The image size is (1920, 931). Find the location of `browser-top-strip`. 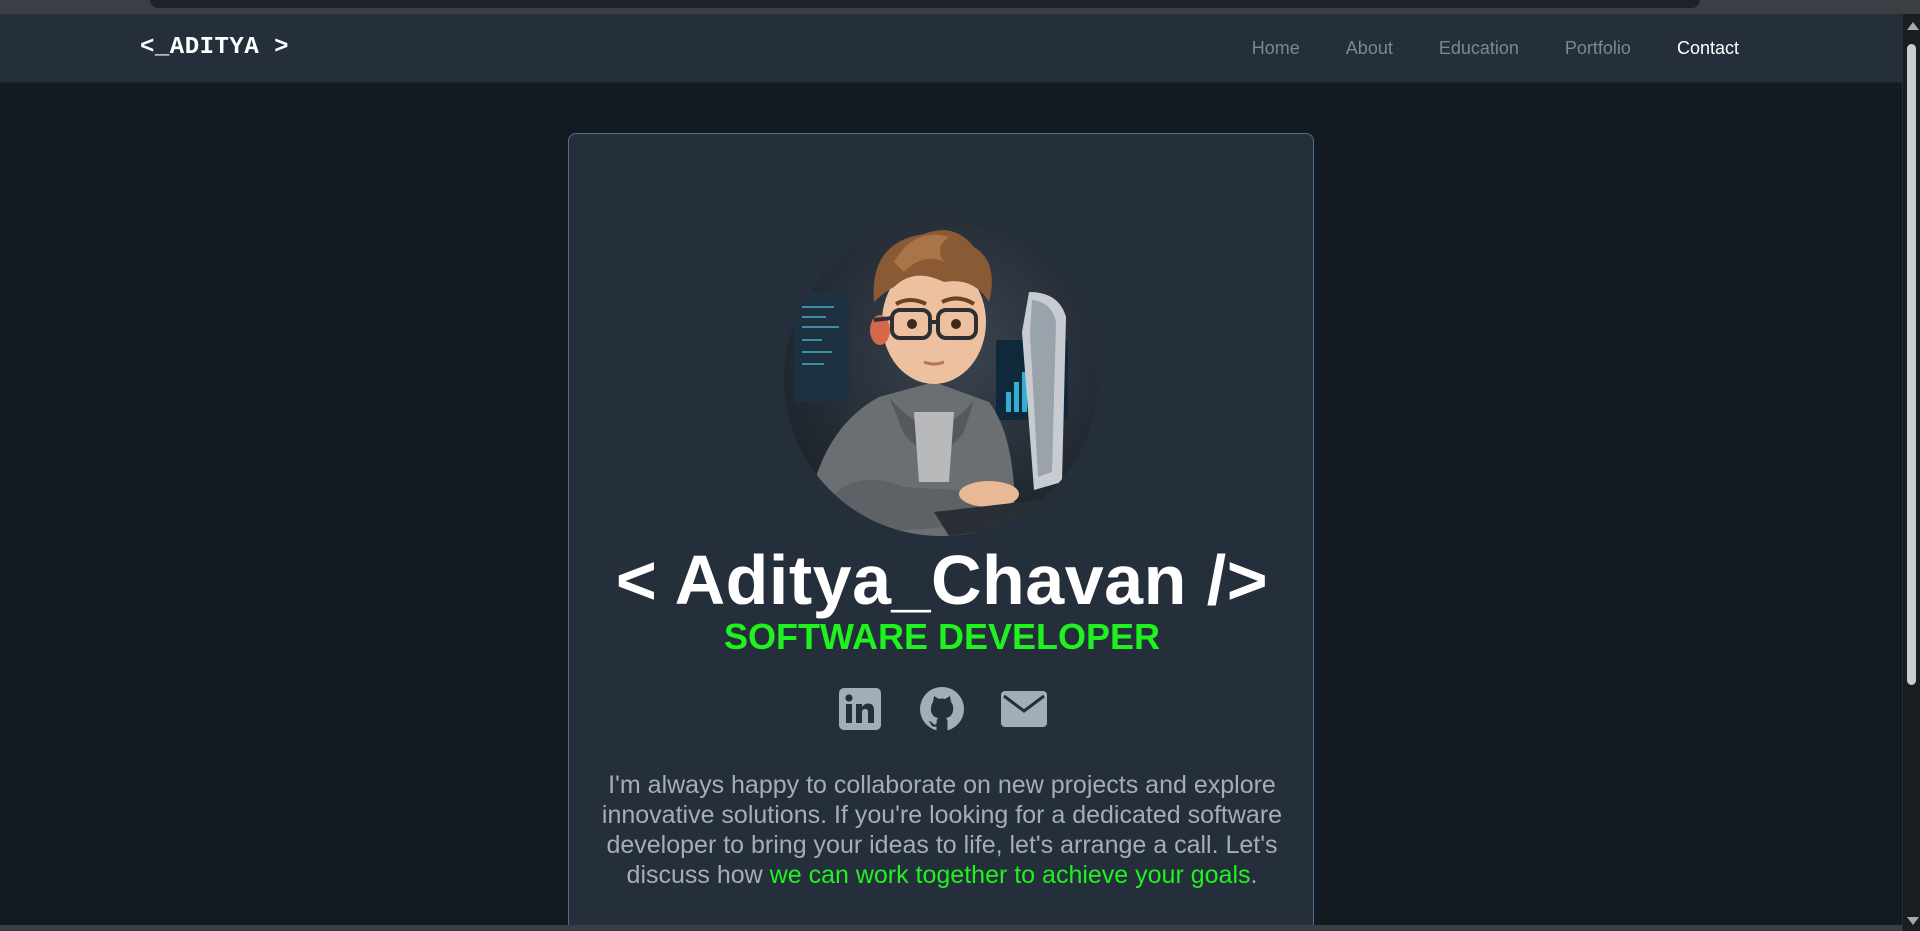

browser-top-strip is located at coordinates (960, 7).